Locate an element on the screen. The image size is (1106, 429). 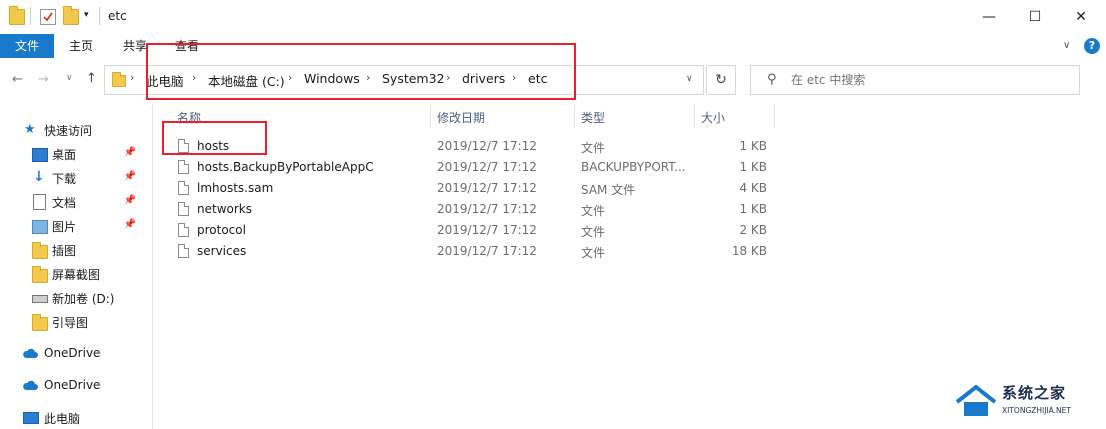
watermark-brand: 系统之家 is located at coordinates (1034, 393).